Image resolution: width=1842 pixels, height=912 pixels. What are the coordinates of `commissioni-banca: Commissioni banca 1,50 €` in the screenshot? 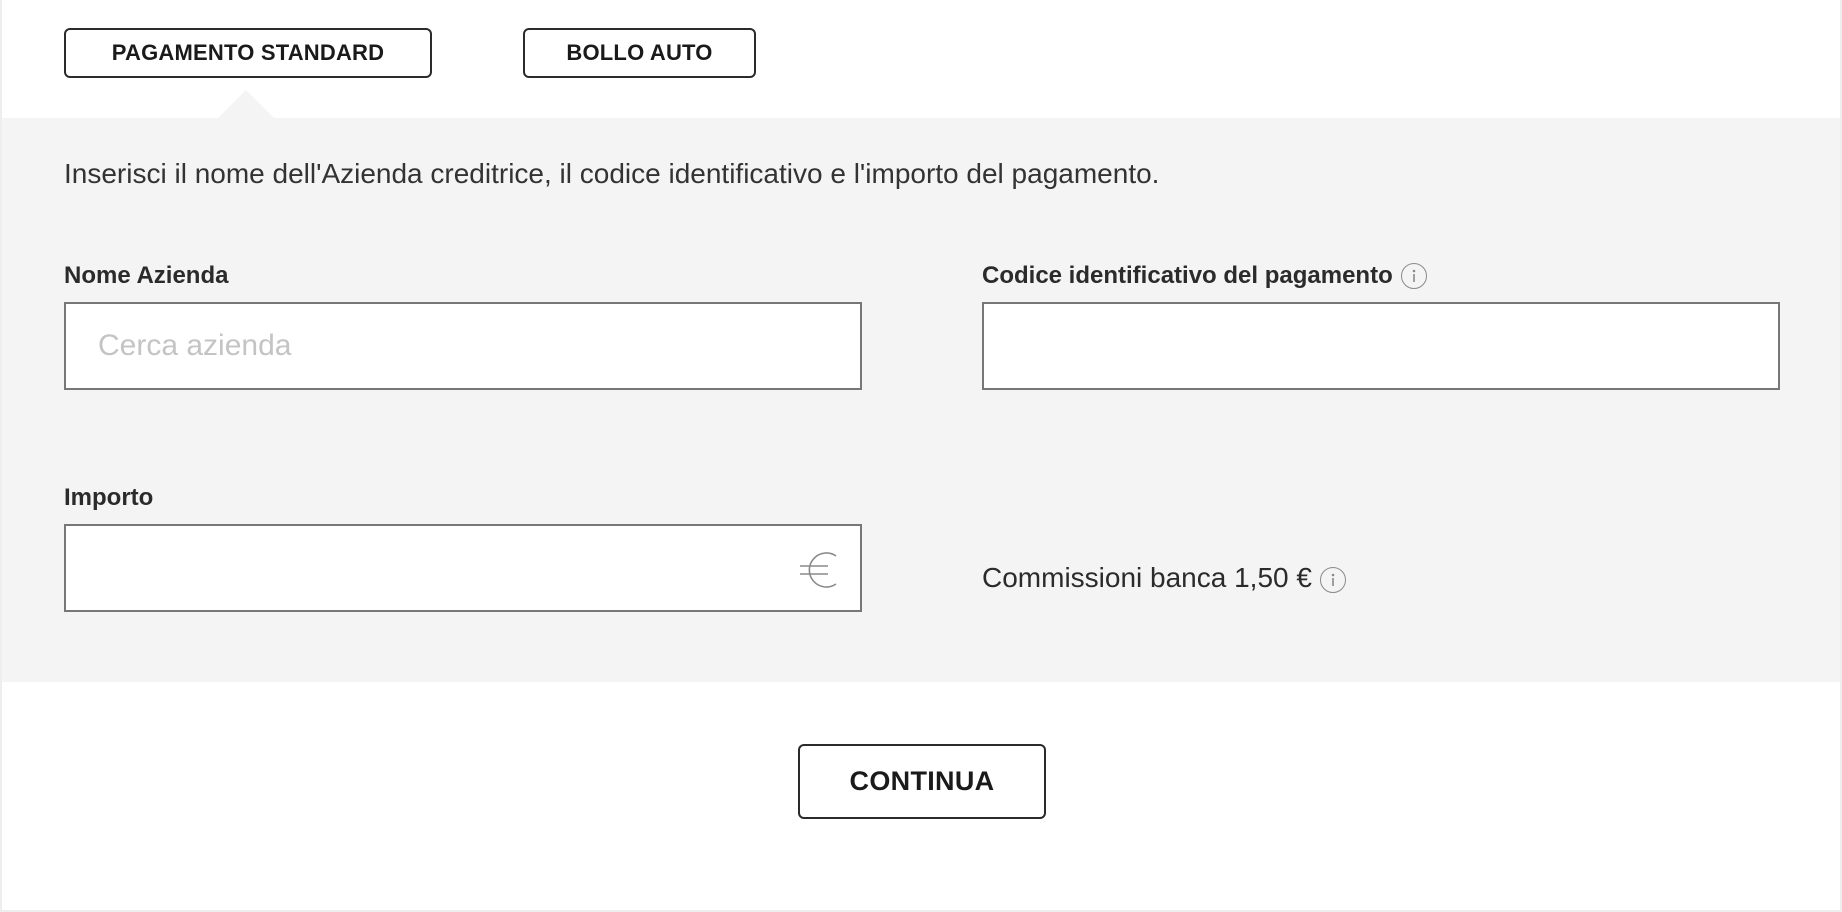 It's located at (1164, 578).